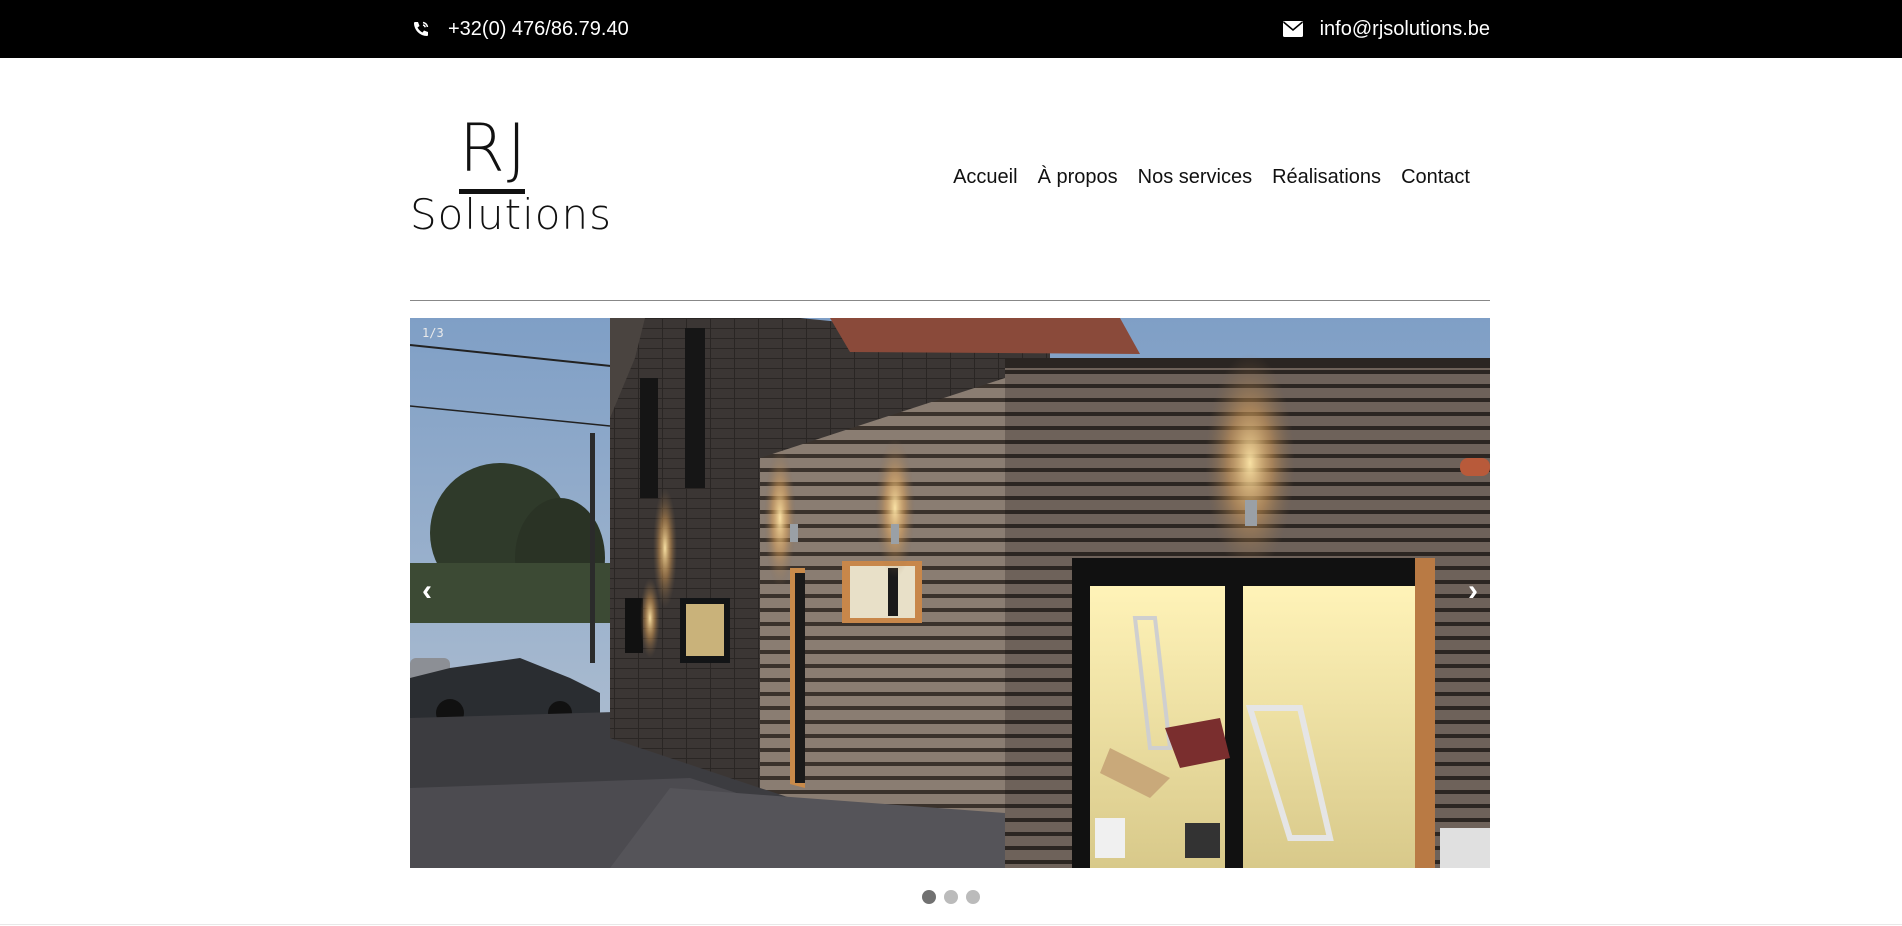 The width and height of the screenshot is (1902, 926). I want to click on nav-item-accueil: Accueil, so click(985, 177).